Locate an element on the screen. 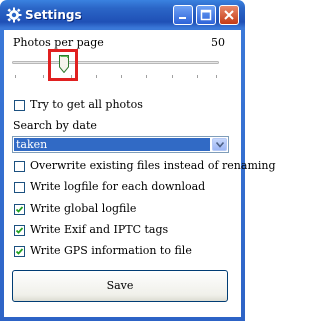 This screenshot has width=320, height=321. search-by-date-select: taken is located at coordinates (120, 144).